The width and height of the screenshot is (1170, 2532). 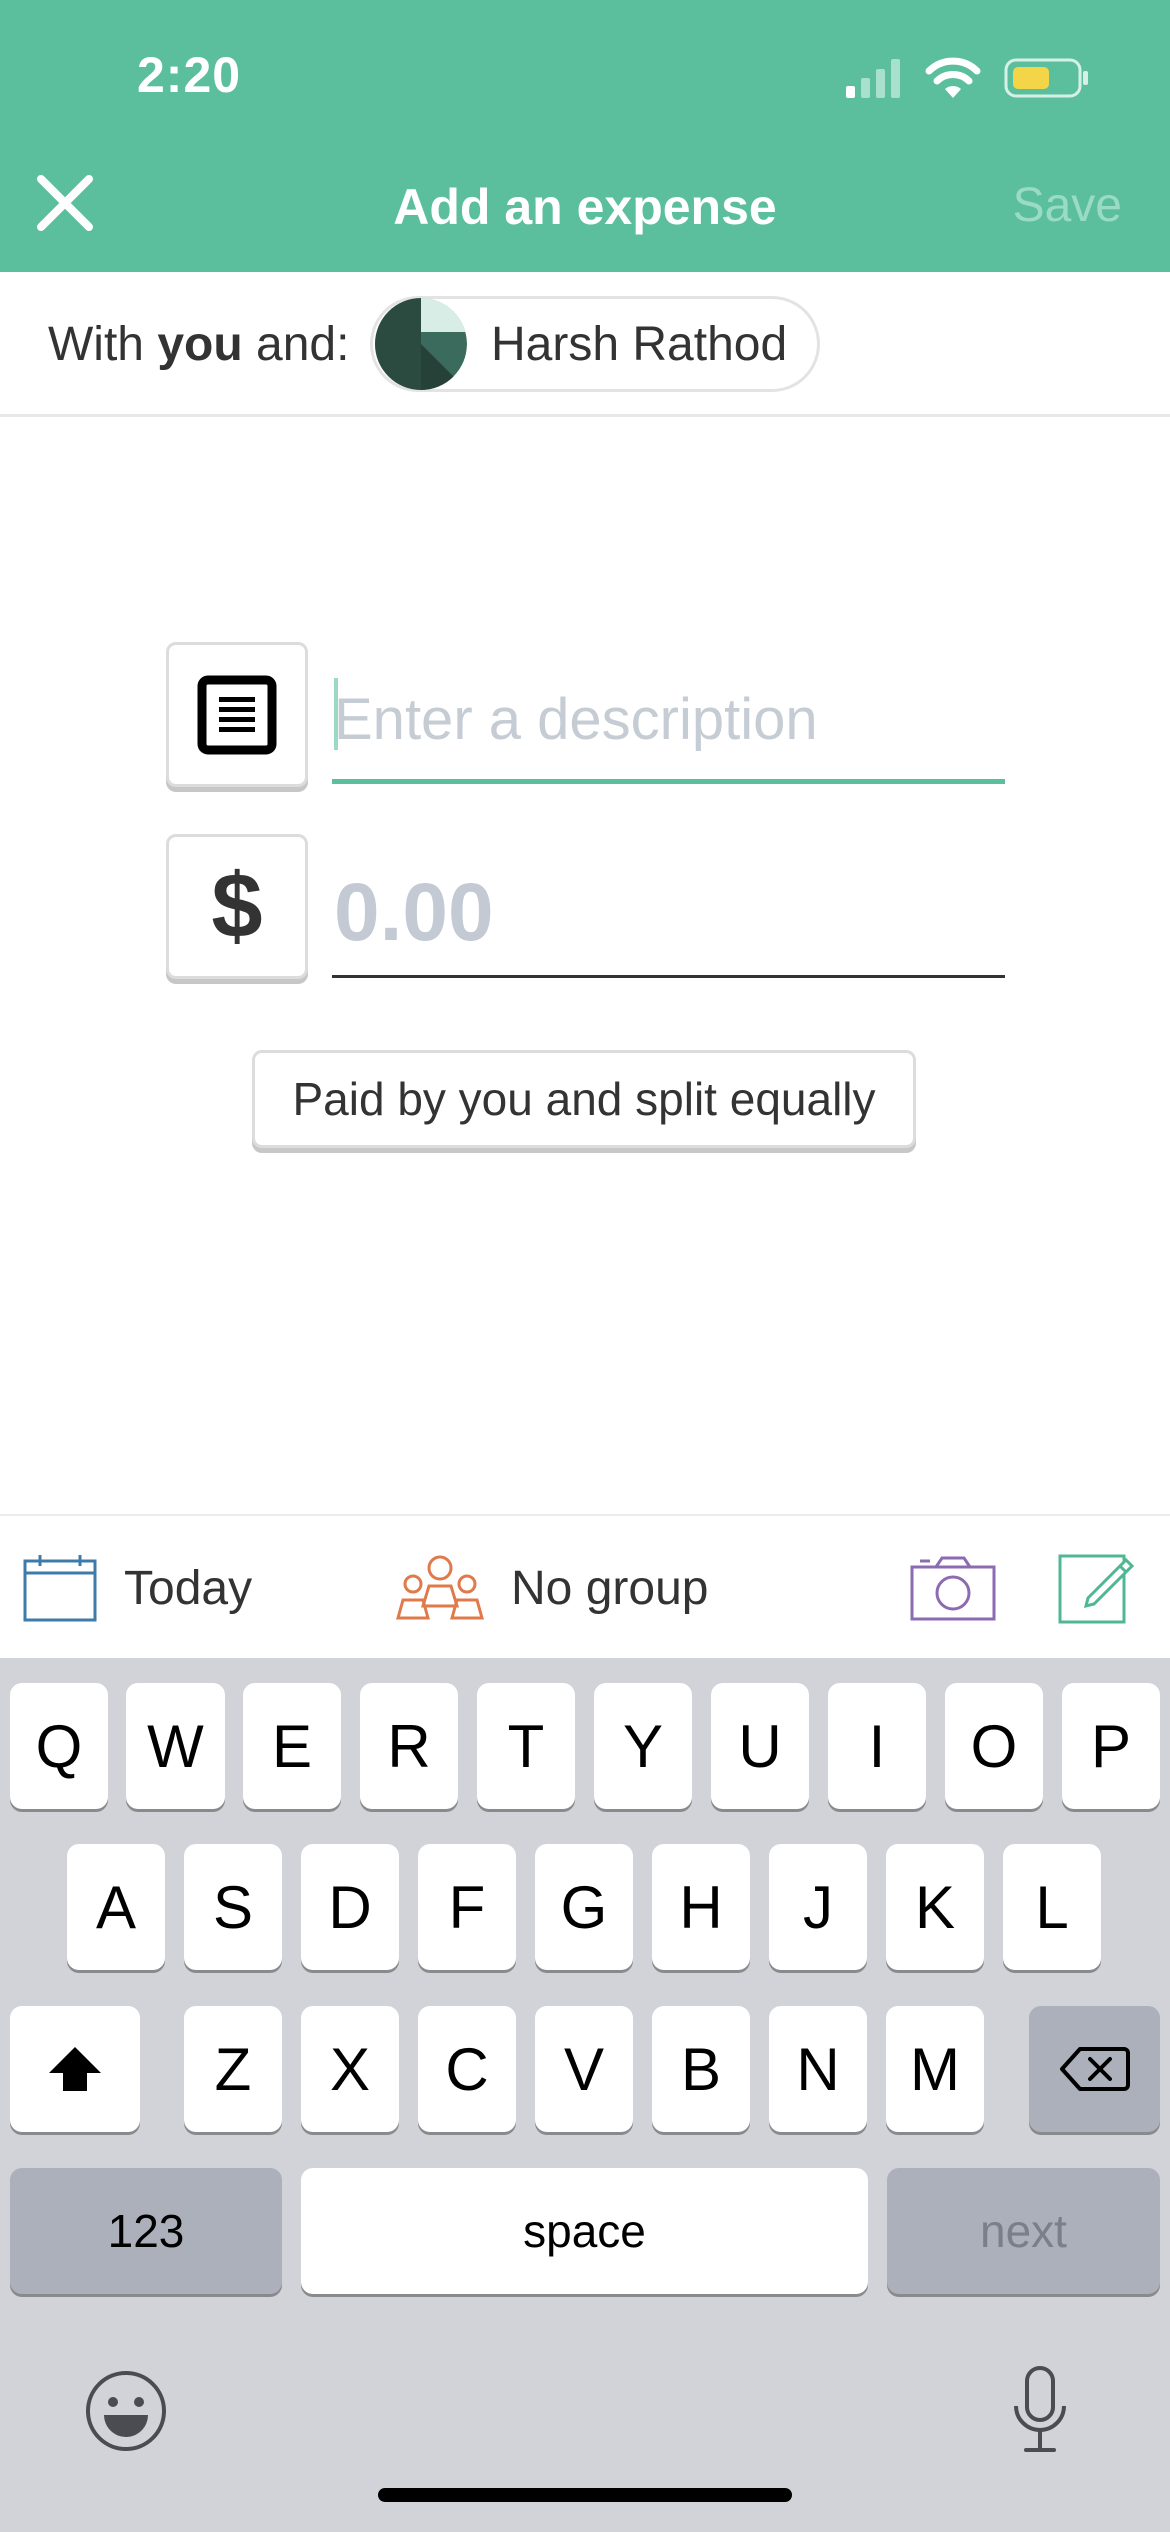 I want to click on key-p: P, so click(x=1111, y=1746).